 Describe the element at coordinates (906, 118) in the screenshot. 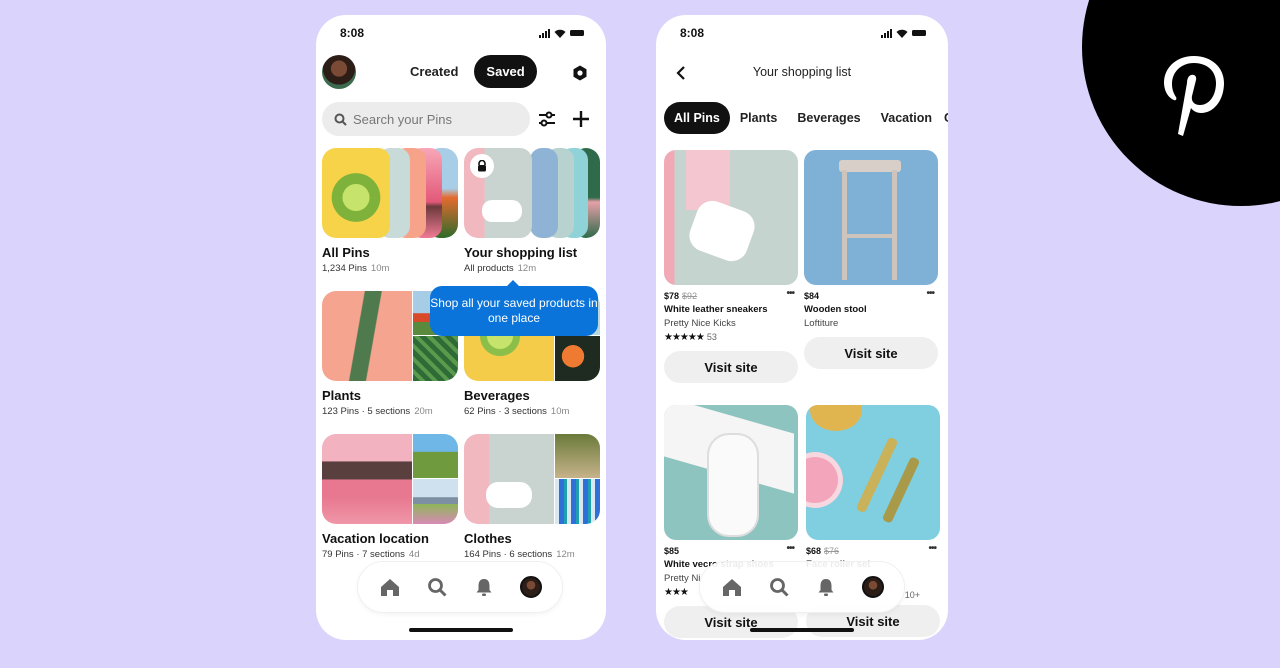

I see `chip-vacation: Vacation` at that location.